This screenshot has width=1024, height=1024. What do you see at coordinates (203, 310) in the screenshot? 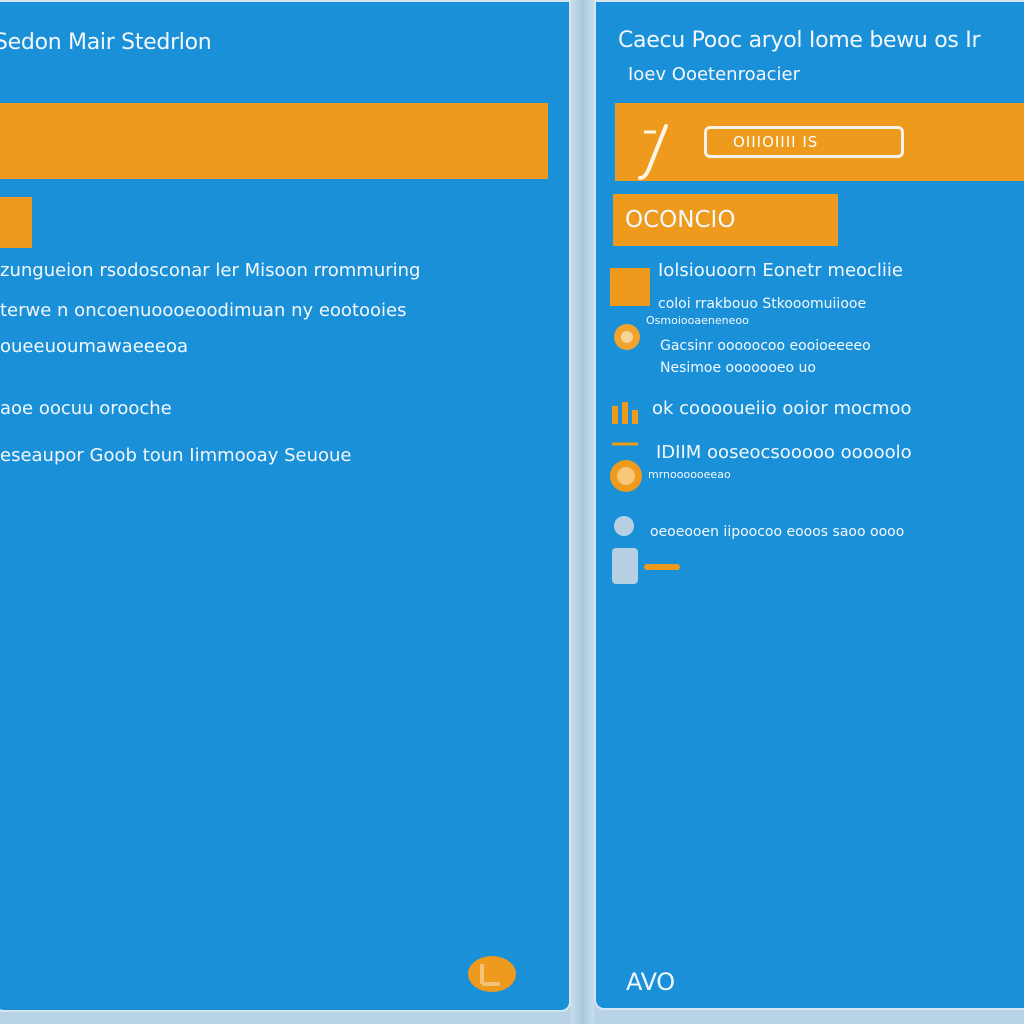
I see `left-line-2: terwe n oncoenuoooeoodimuan ny eootooies` at bounding box center [203, 310].